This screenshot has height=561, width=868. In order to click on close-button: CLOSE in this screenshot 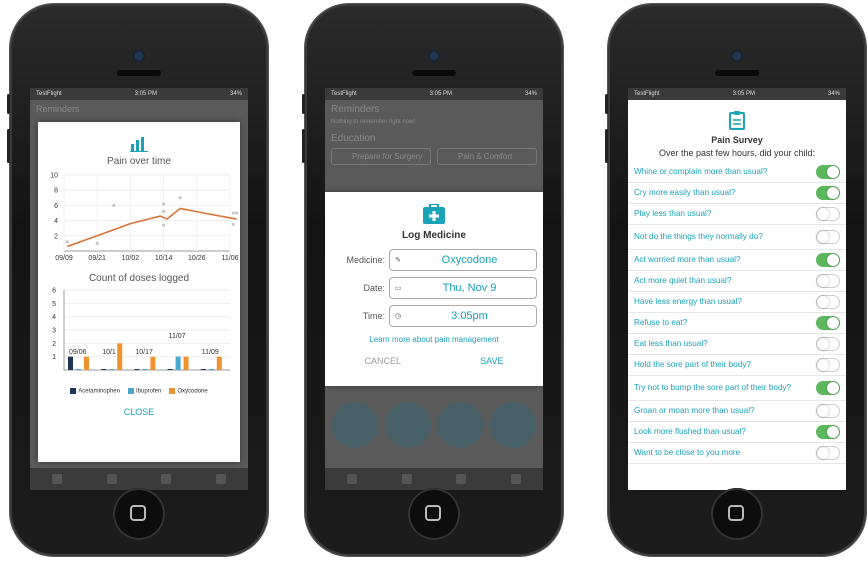, I will do `click(139, 412)`.